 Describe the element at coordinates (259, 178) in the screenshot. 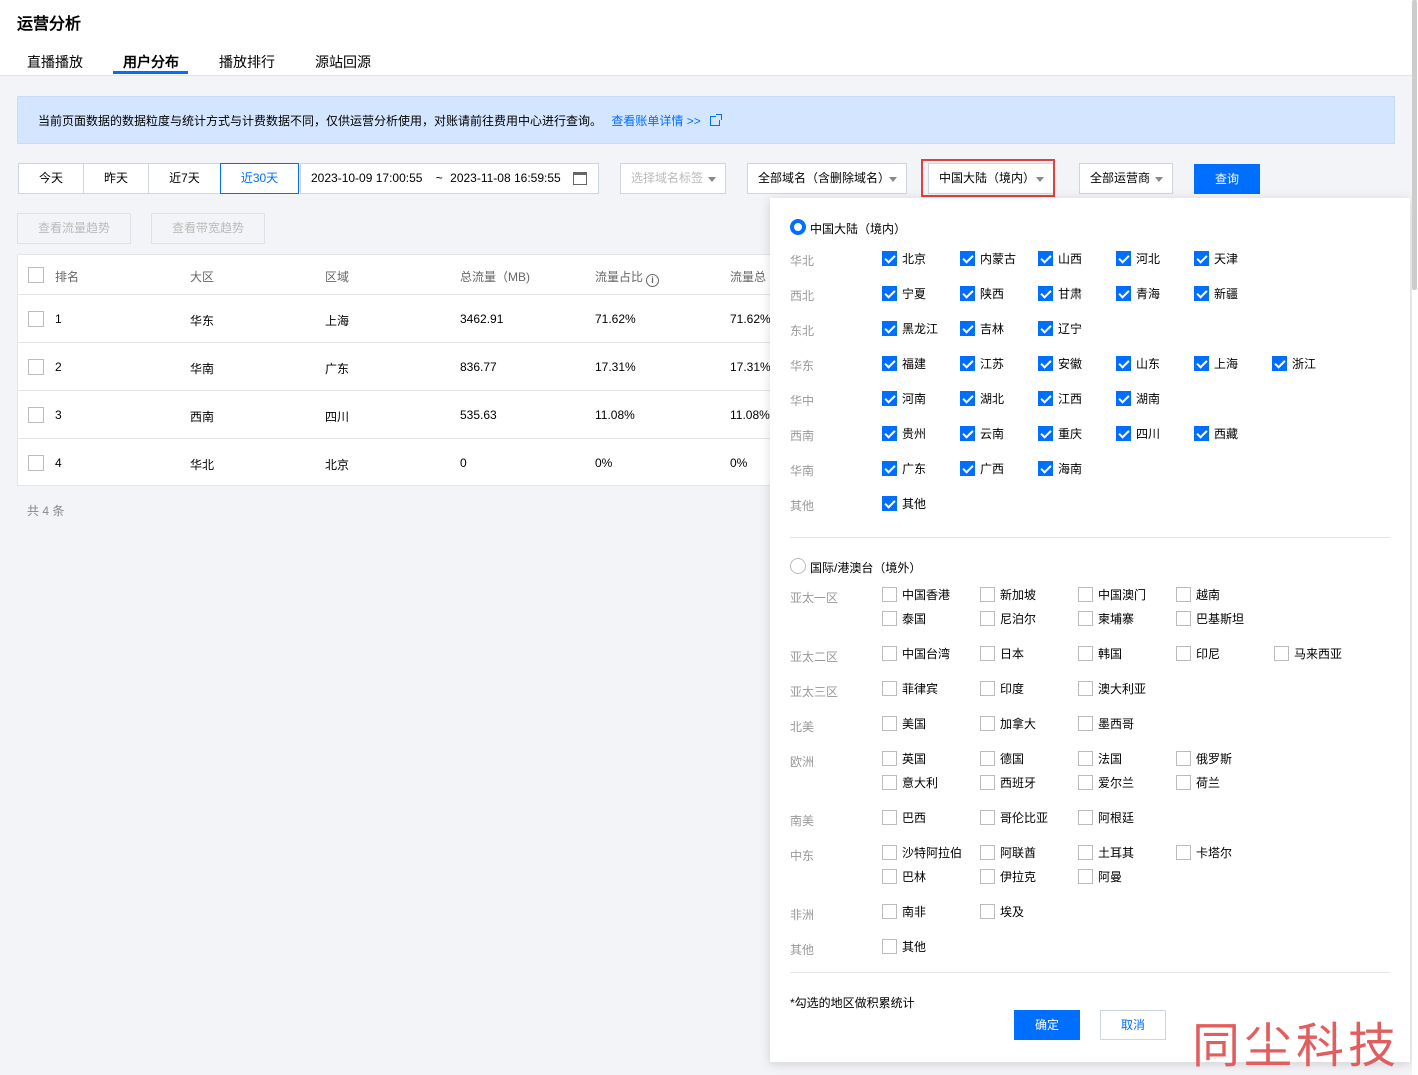

I see `range-30days-button: 近30天` at that location.